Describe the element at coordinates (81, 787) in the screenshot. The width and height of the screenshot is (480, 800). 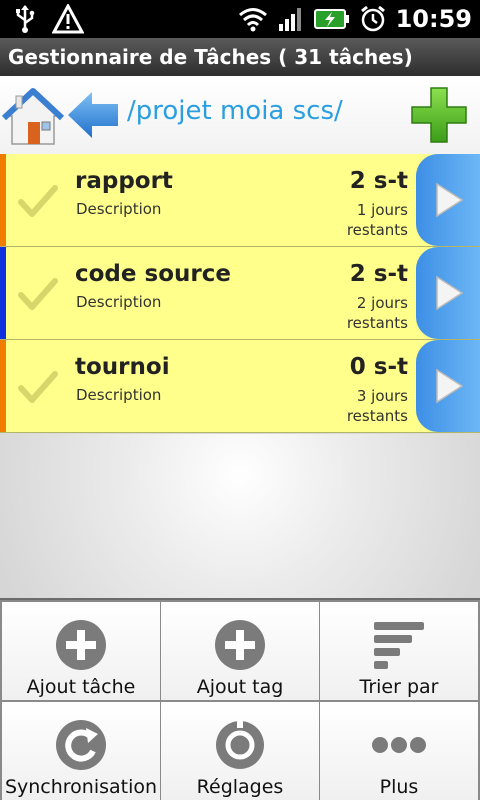
I see `menu-label: Synchronisation` at that location.